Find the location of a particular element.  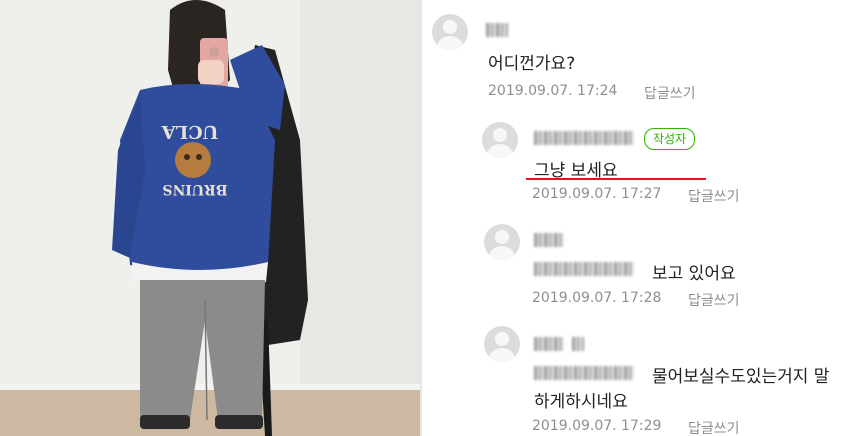

sweatshirt-print-top: UCLA is located at coordinates (190, 131).